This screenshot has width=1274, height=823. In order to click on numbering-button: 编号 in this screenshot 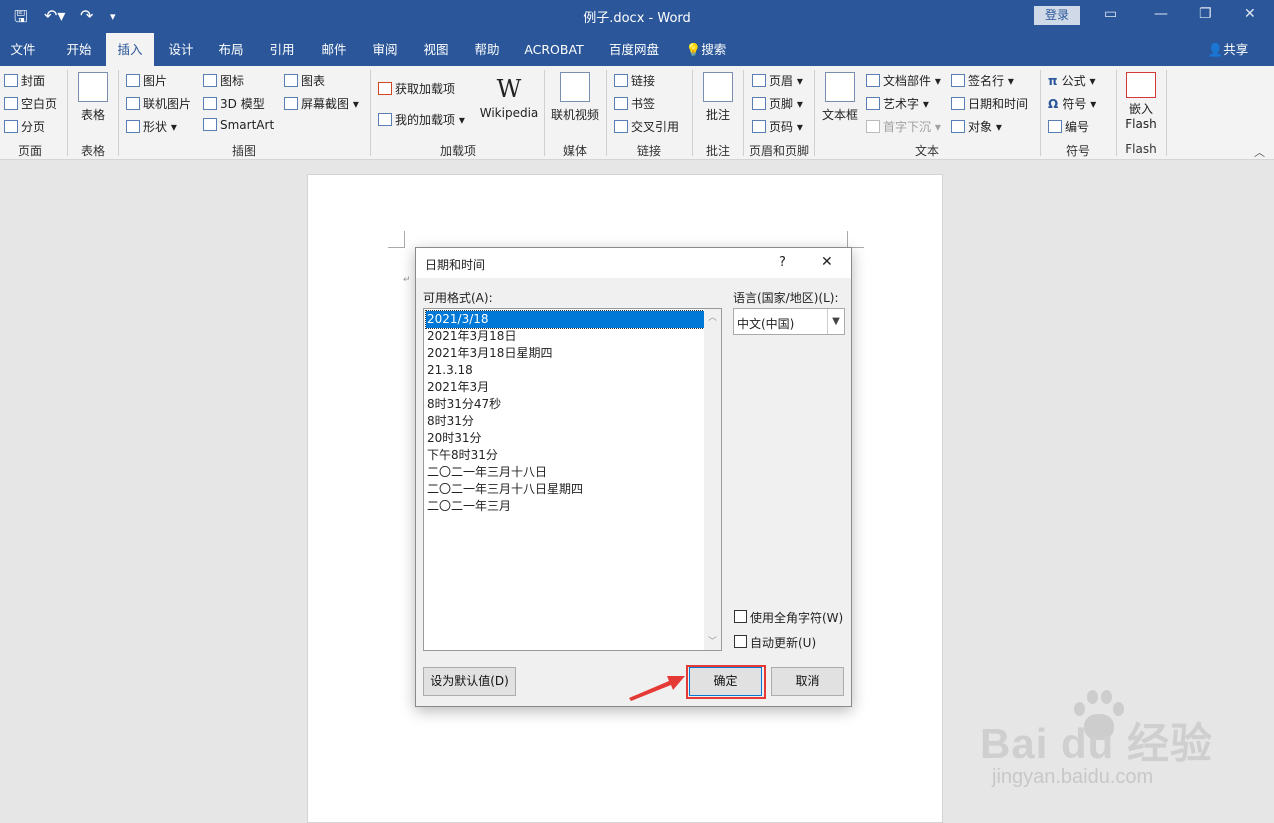, I will do `click(1068, 126)`.